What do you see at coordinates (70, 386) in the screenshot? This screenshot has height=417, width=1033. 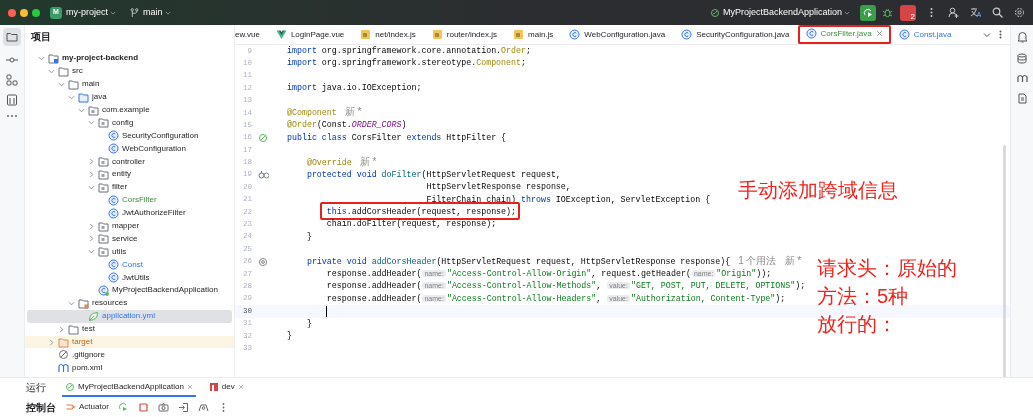 I see `spring-icon` at bounding box center [70, 386].